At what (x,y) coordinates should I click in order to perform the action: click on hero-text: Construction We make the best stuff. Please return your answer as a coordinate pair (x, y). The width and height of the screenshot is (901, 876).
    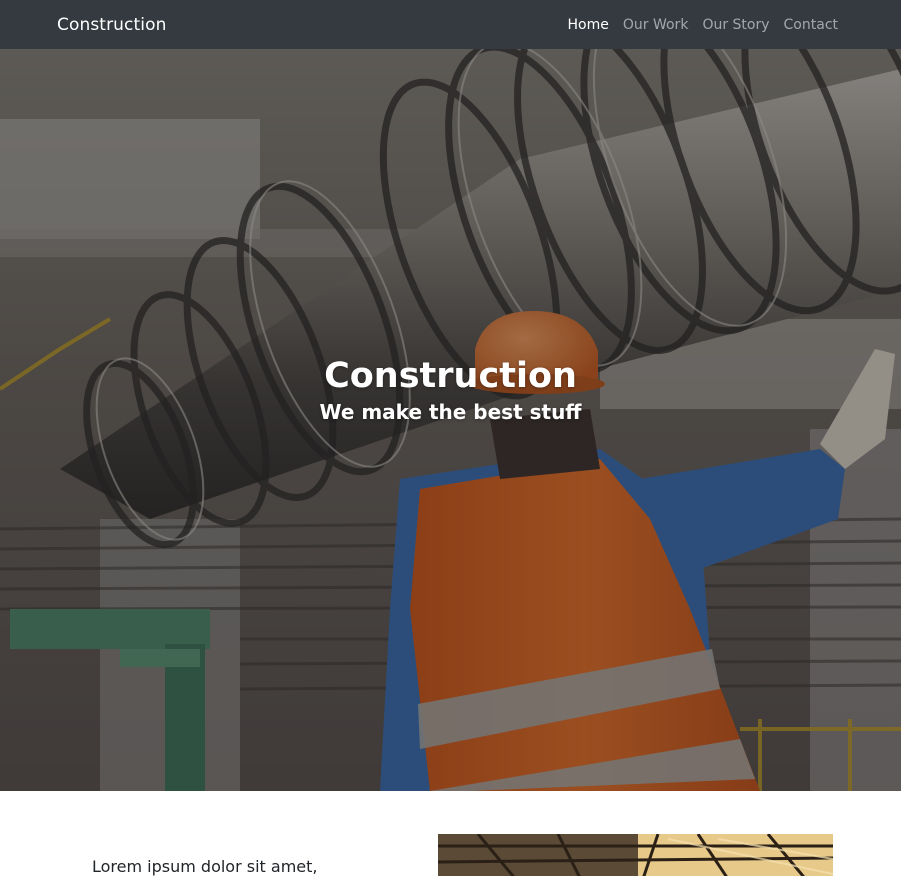
    Looking at the image, I should click on (450, 390).